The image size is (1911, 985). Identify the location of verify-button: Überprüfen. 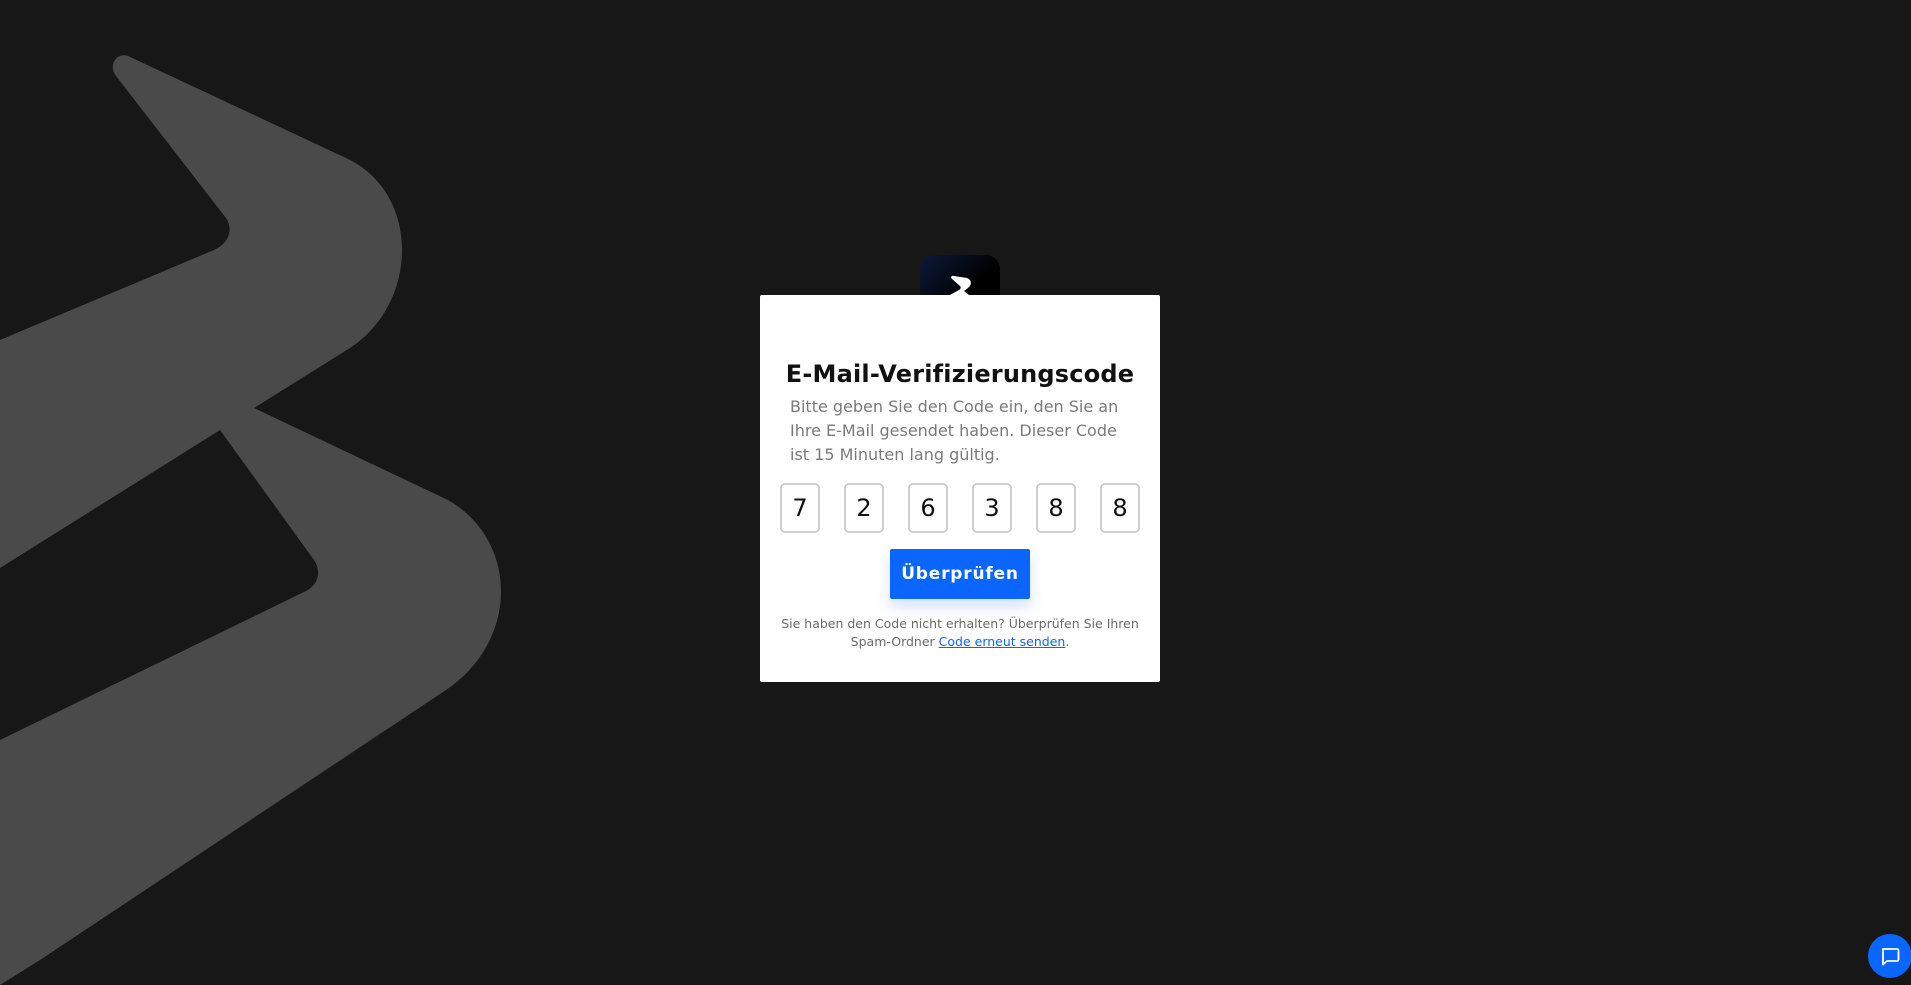
(960, 574).